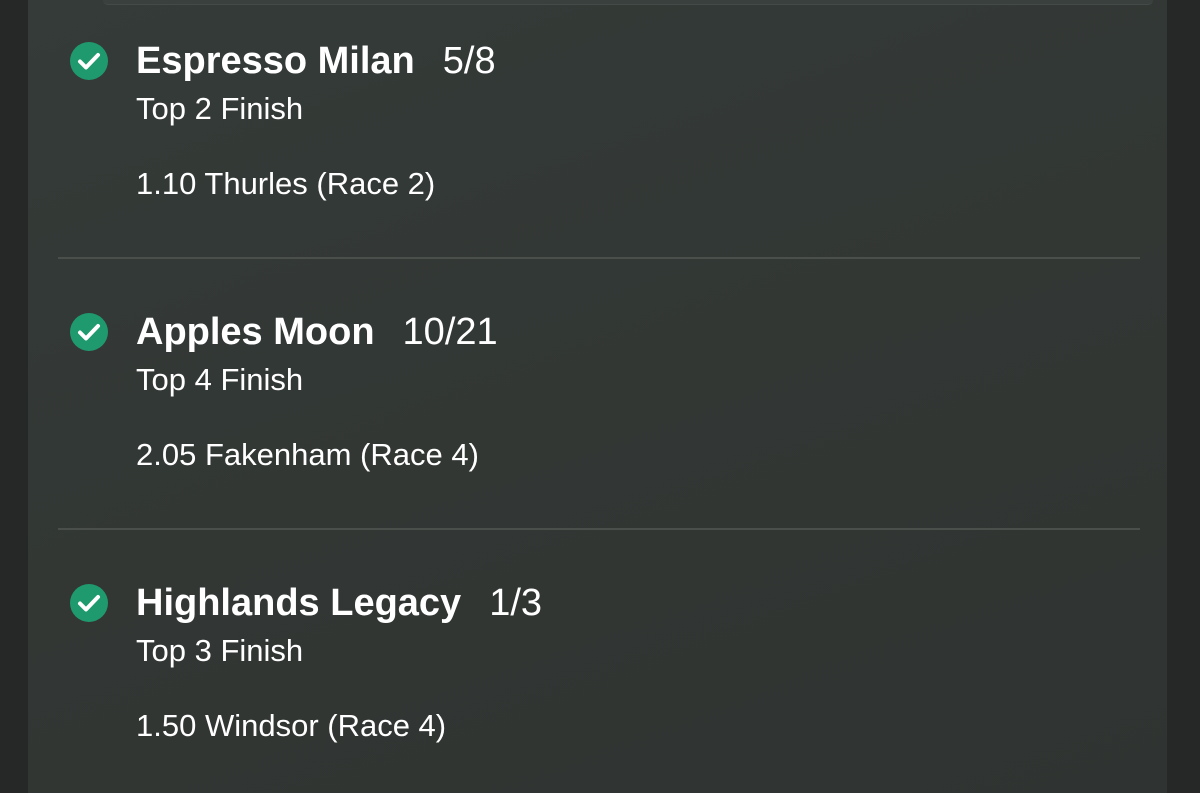 Image resolution: width=1200 pixels, height=793 pixels. I want to click on horse-name: Espresso Milan, so click(275, 61).